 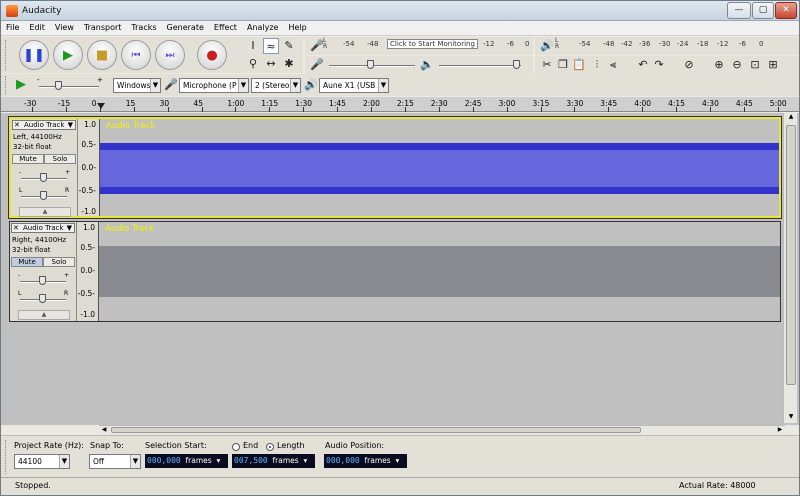 What do you see at coordinates (64, 26) in the screenshot?
I see `menu-view: View` at bounding box center [64, 26].